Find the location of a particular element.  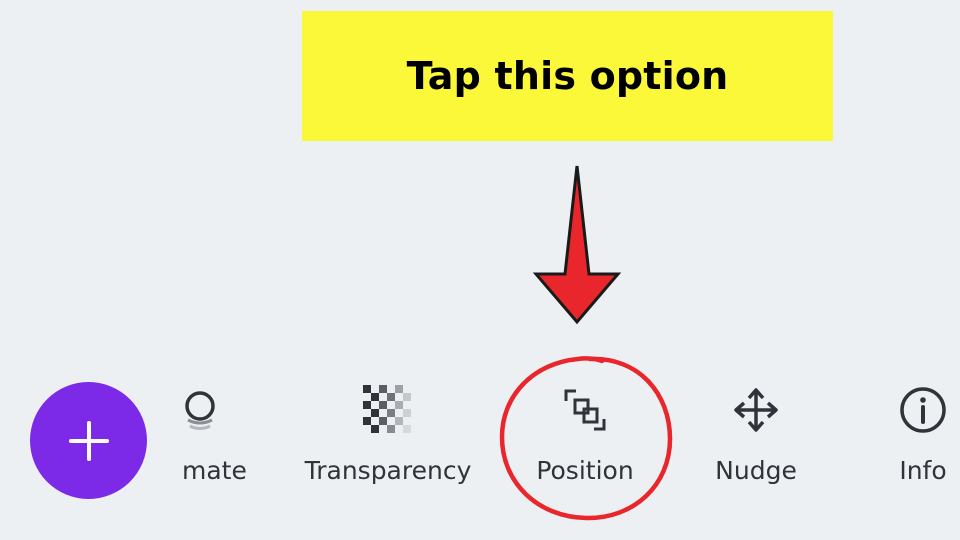

info-icon is located at coordinates (923, 410).